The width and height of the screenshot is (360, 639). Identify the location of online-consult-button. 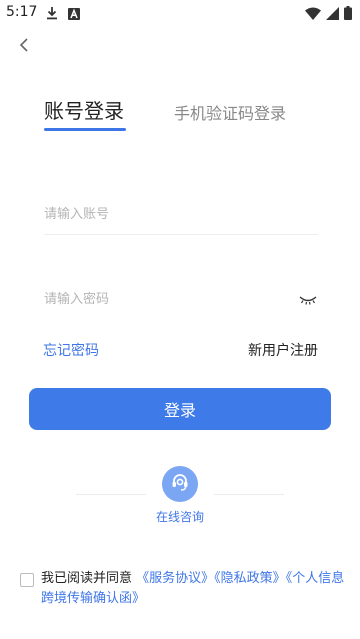
(180, 484).